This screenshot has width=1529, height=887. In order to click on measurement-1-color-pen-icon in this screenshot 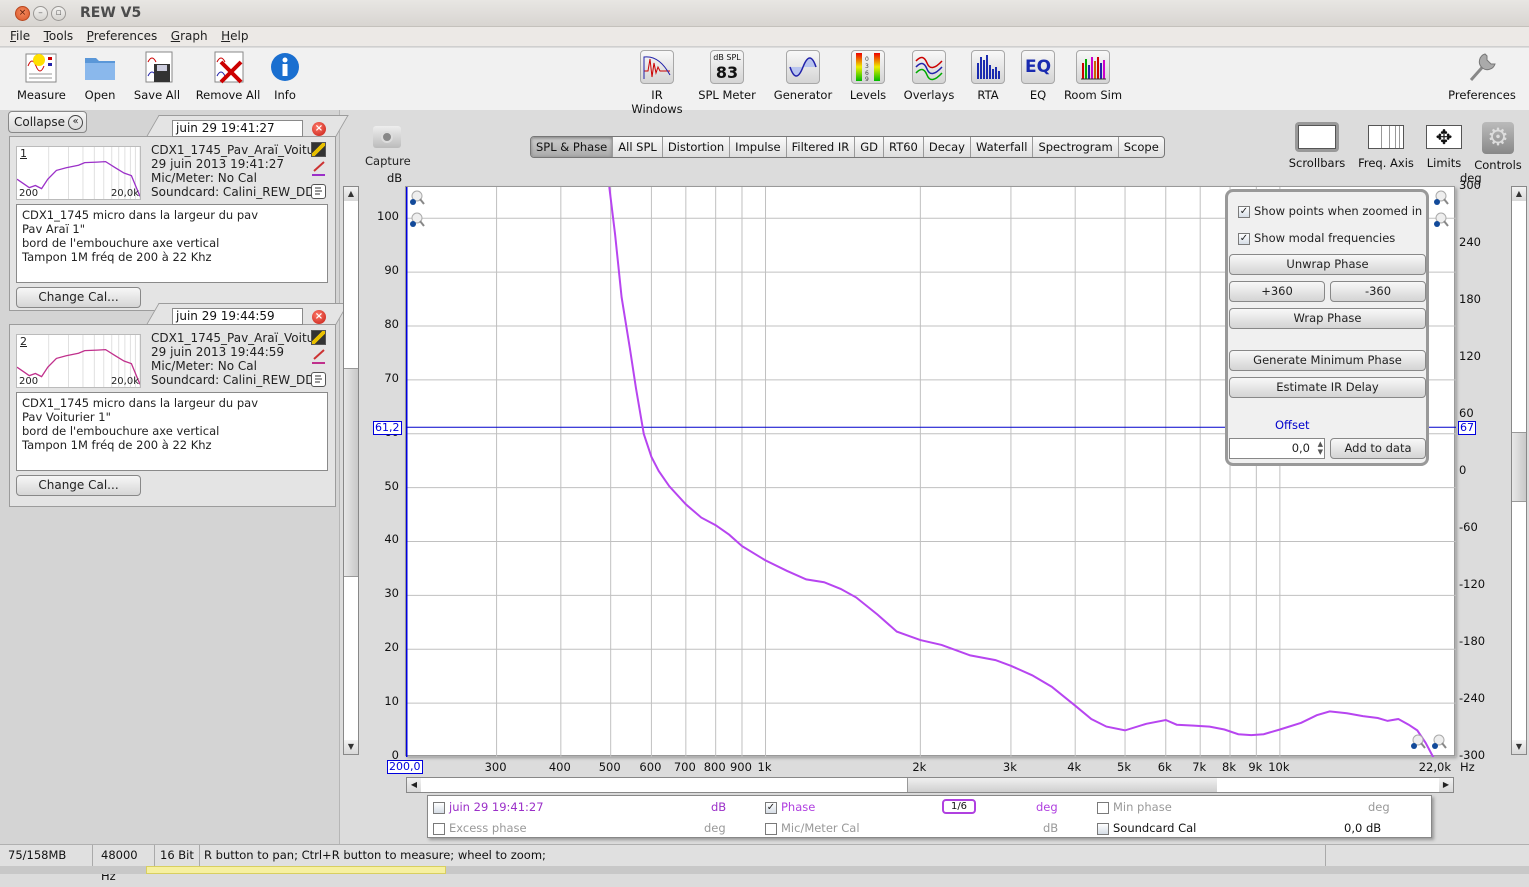, I will do `click(318, 168)`.